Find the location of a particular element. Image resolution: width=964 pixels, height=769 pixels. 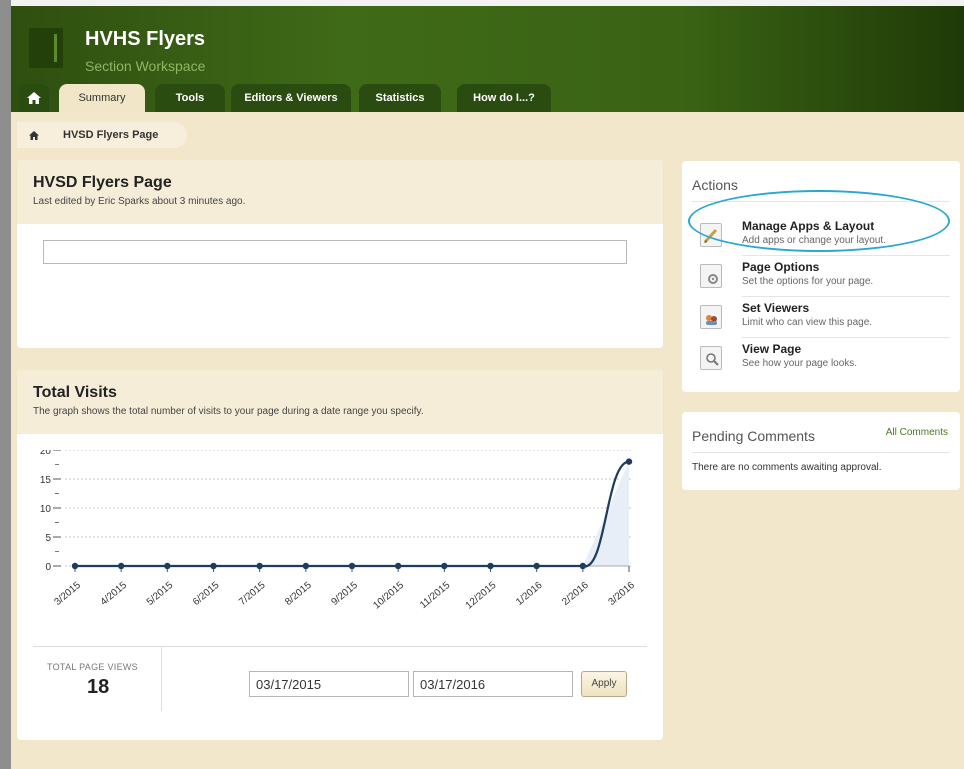

x-tick-label: 1/2016 is located at coordinates (529, 594).